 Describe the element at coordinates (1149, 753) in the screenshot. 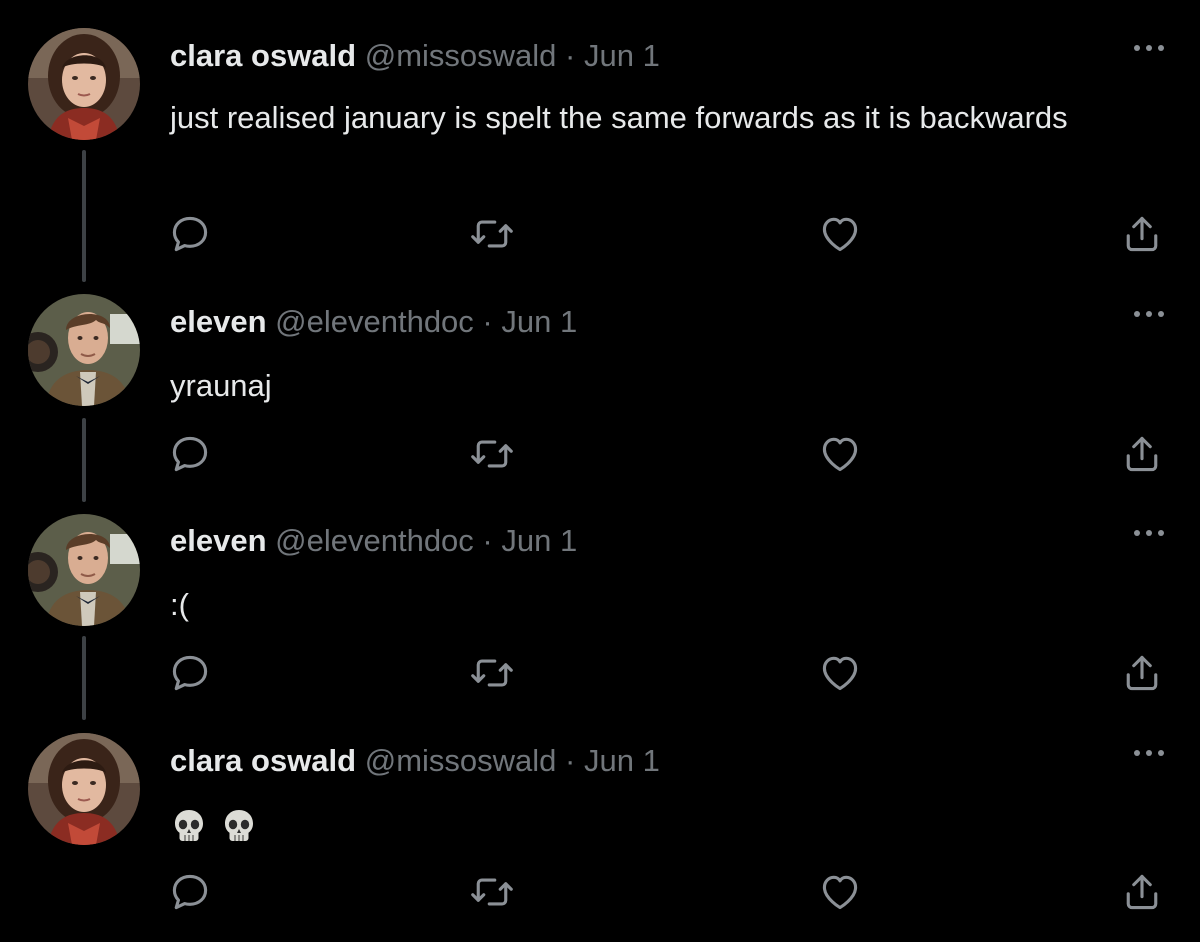

I see `more-options-icon` at that location.